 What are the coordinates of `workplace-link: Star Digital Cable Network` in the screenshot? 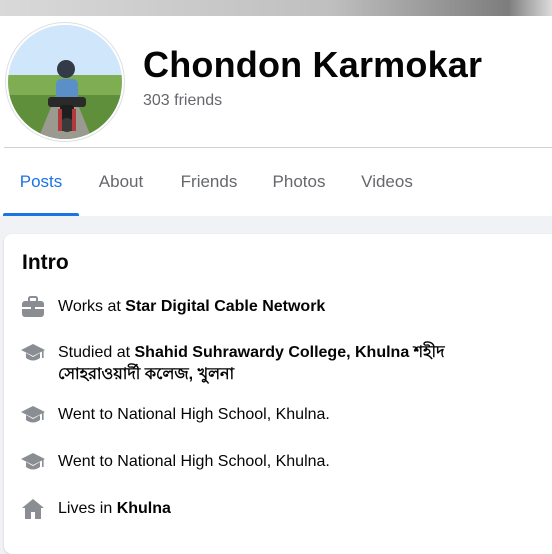 It's located at (225, 306).